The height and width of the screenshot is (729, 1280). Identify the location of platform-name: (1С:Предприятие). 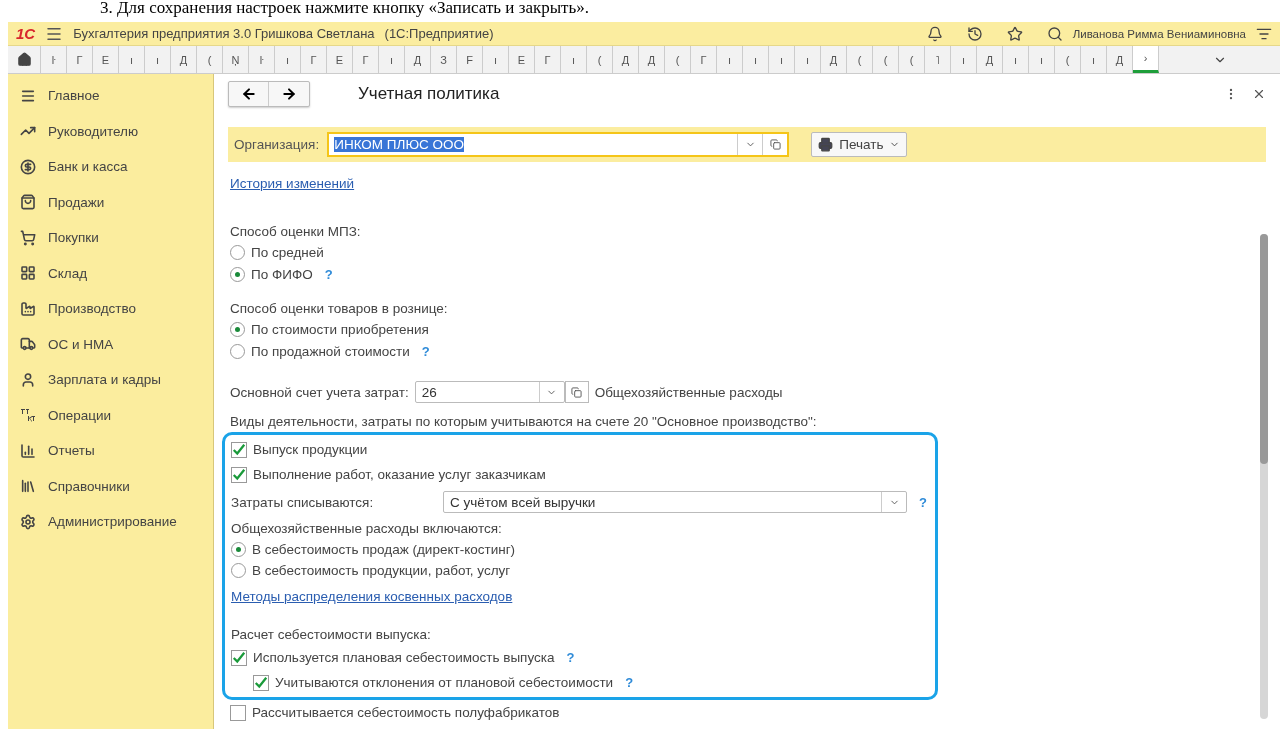
(439, 33).